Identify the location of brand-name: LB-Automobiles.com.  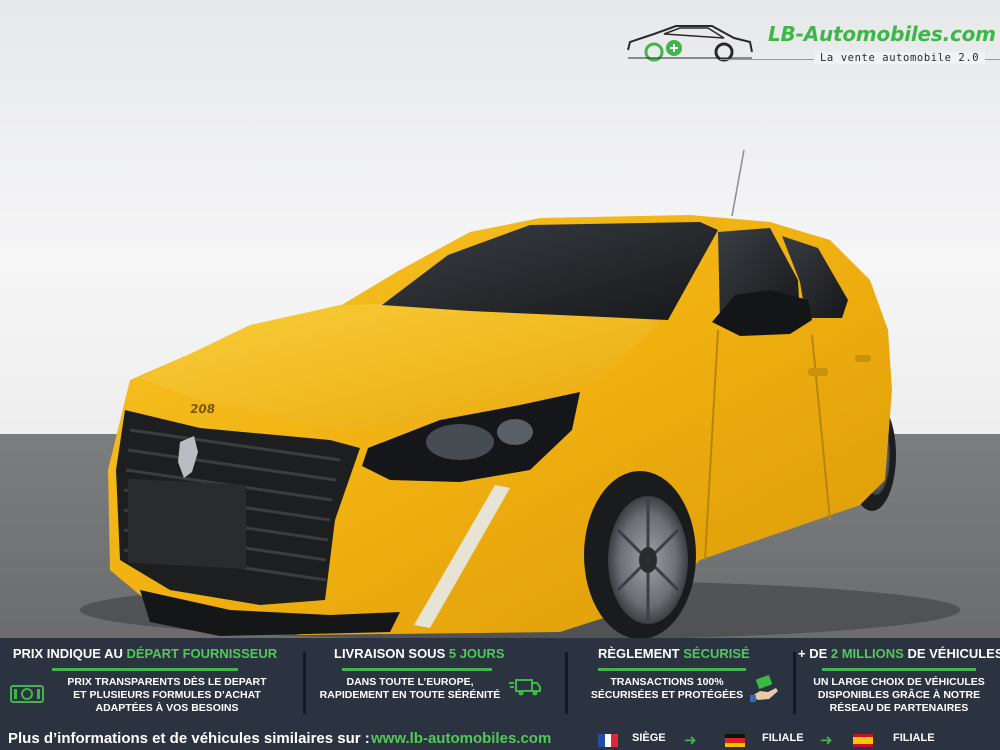
(882, 34).